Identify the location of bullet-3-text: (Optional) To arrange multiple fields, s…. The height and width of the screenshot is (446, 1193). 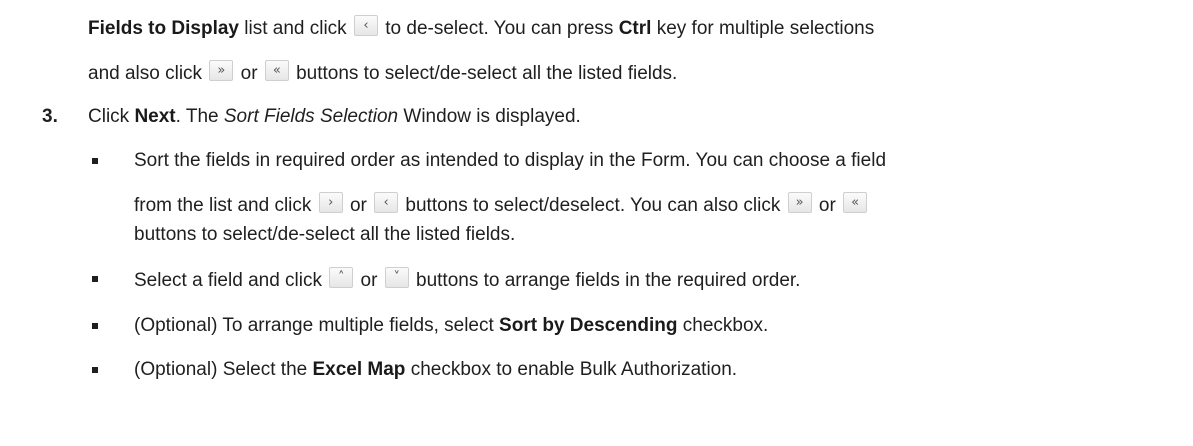
(451, 325).